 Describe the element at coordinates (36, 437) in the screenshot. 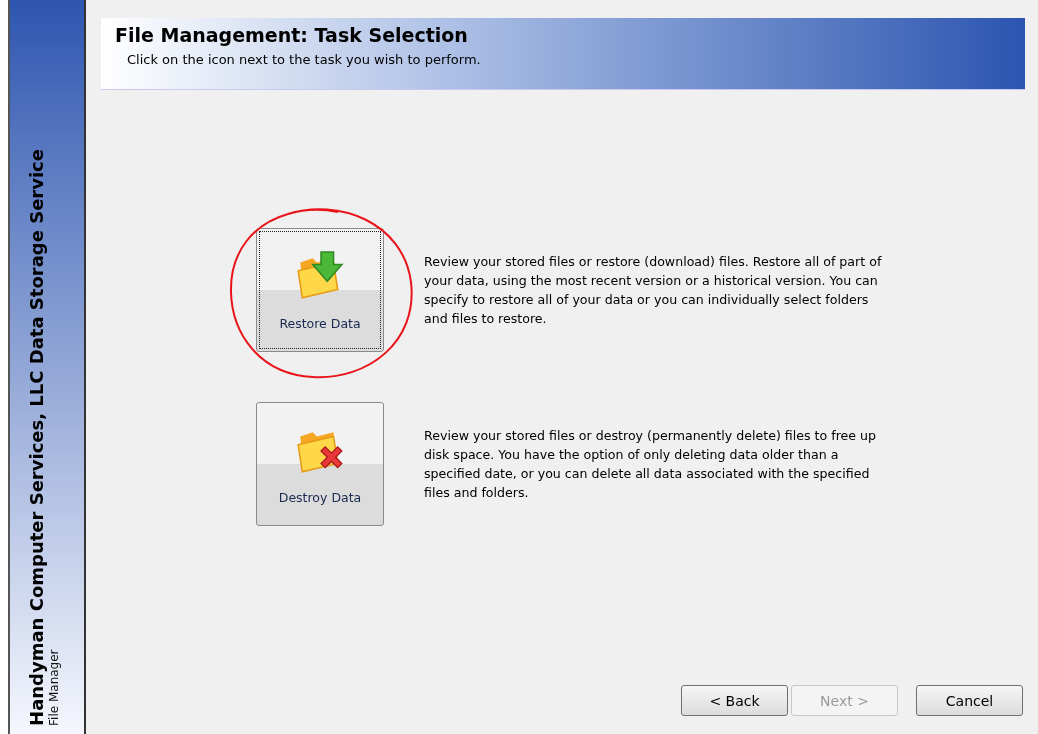

I see `sidebar-title: Handyman Computer Services, LLC Data Storage Service` at that location.